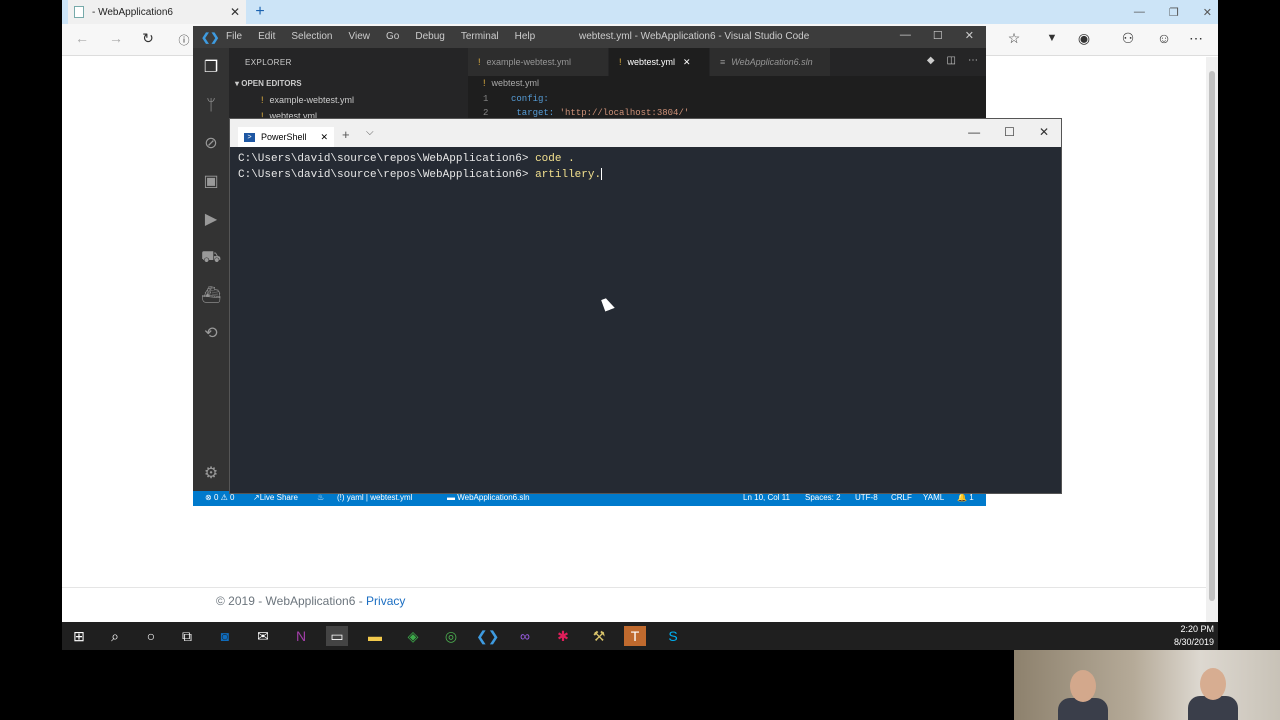 This screenshot has height=720, width=1280. What do you see at coordinates (268, 62) in the screenshot?
I see `explorer-header: EXPLORER` at bounding box center [268, 62].